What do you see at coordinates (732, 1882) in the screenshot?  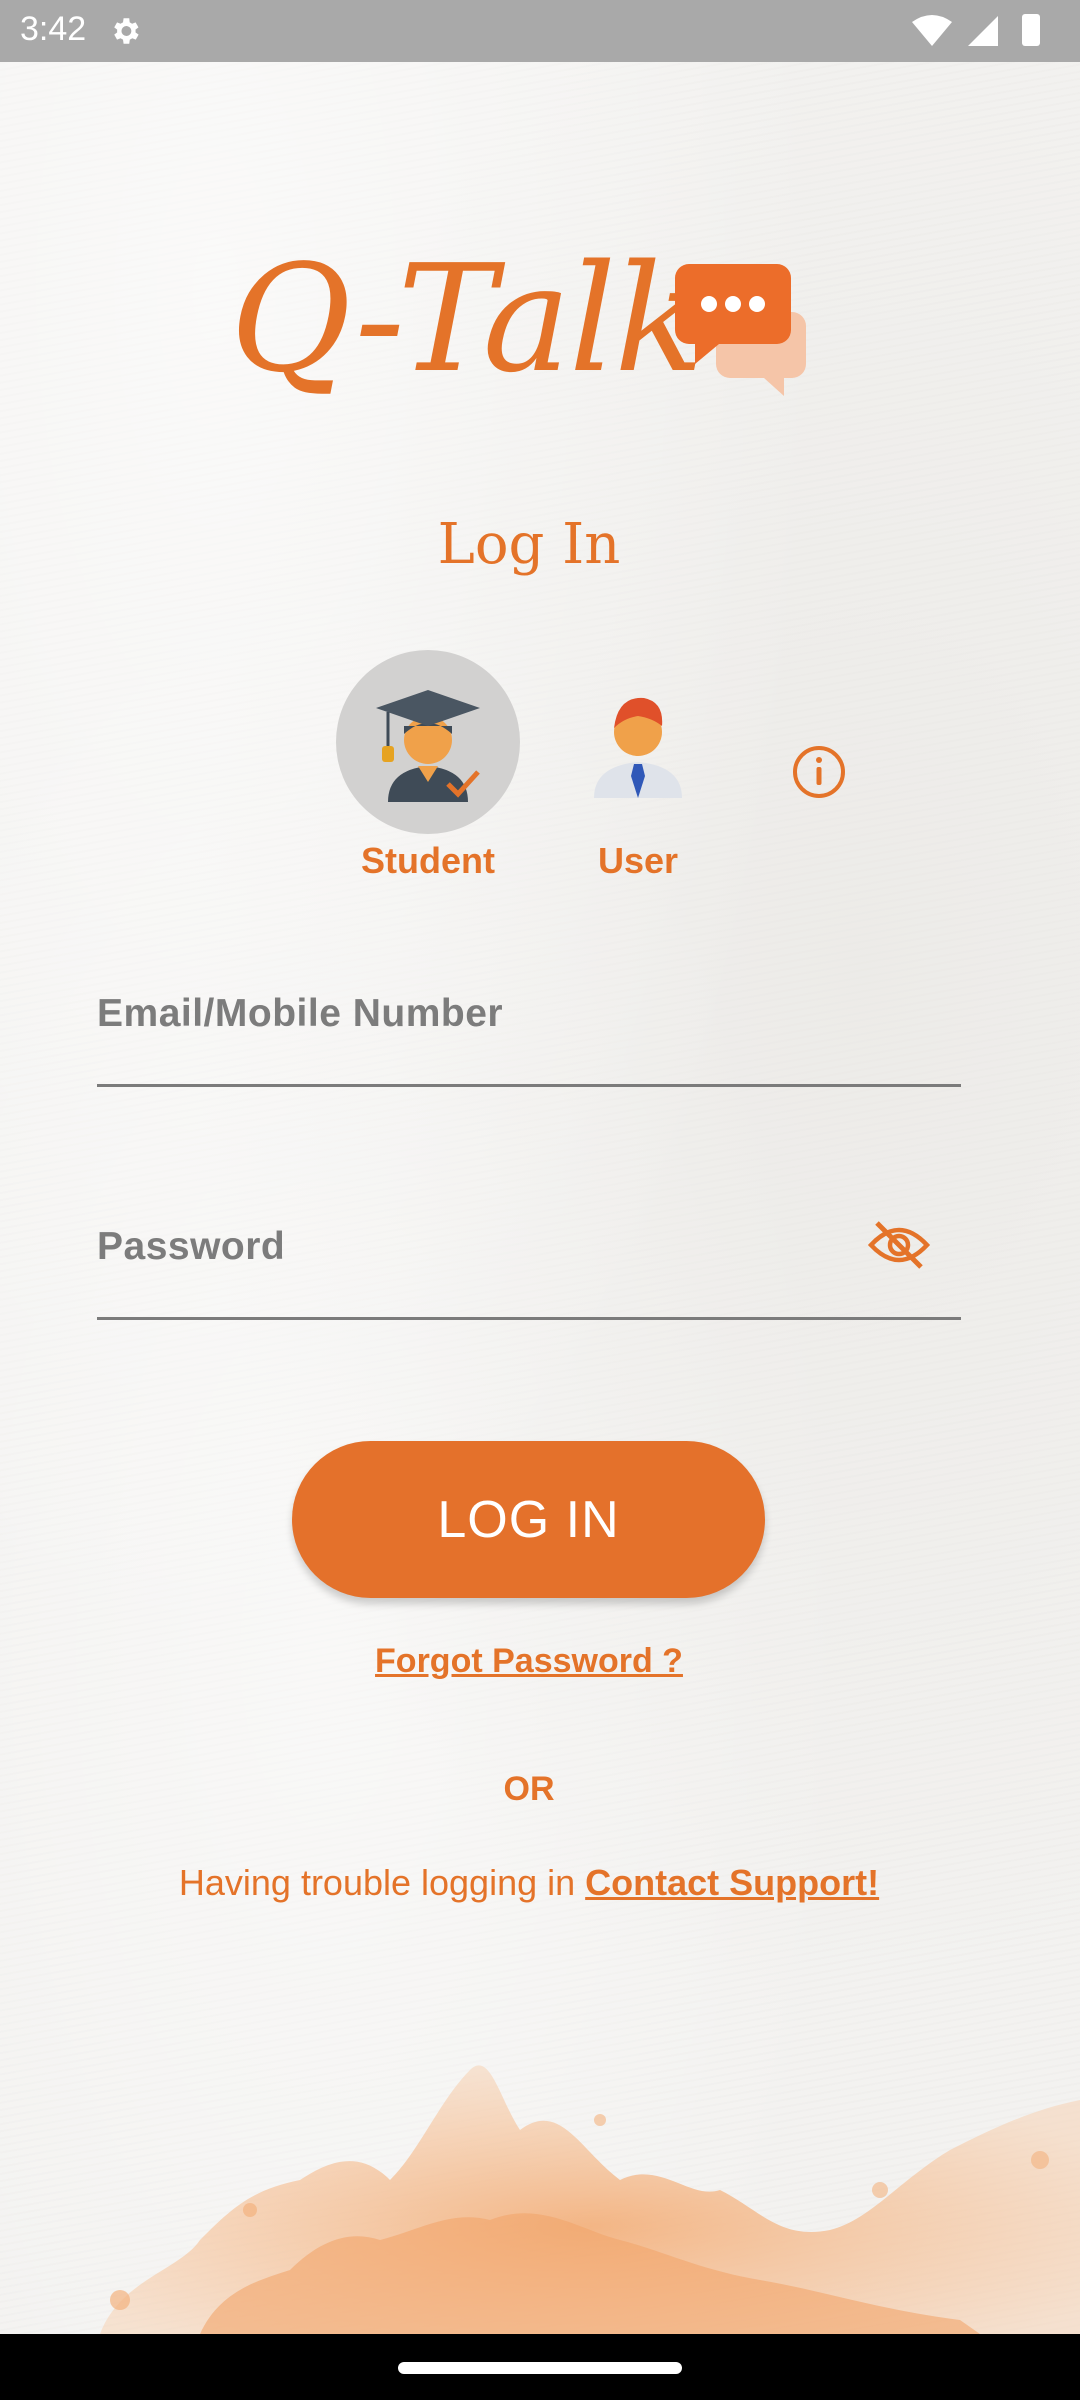 I see `contact-support-link: Contact Support!` at bounding box center [732, 1882].